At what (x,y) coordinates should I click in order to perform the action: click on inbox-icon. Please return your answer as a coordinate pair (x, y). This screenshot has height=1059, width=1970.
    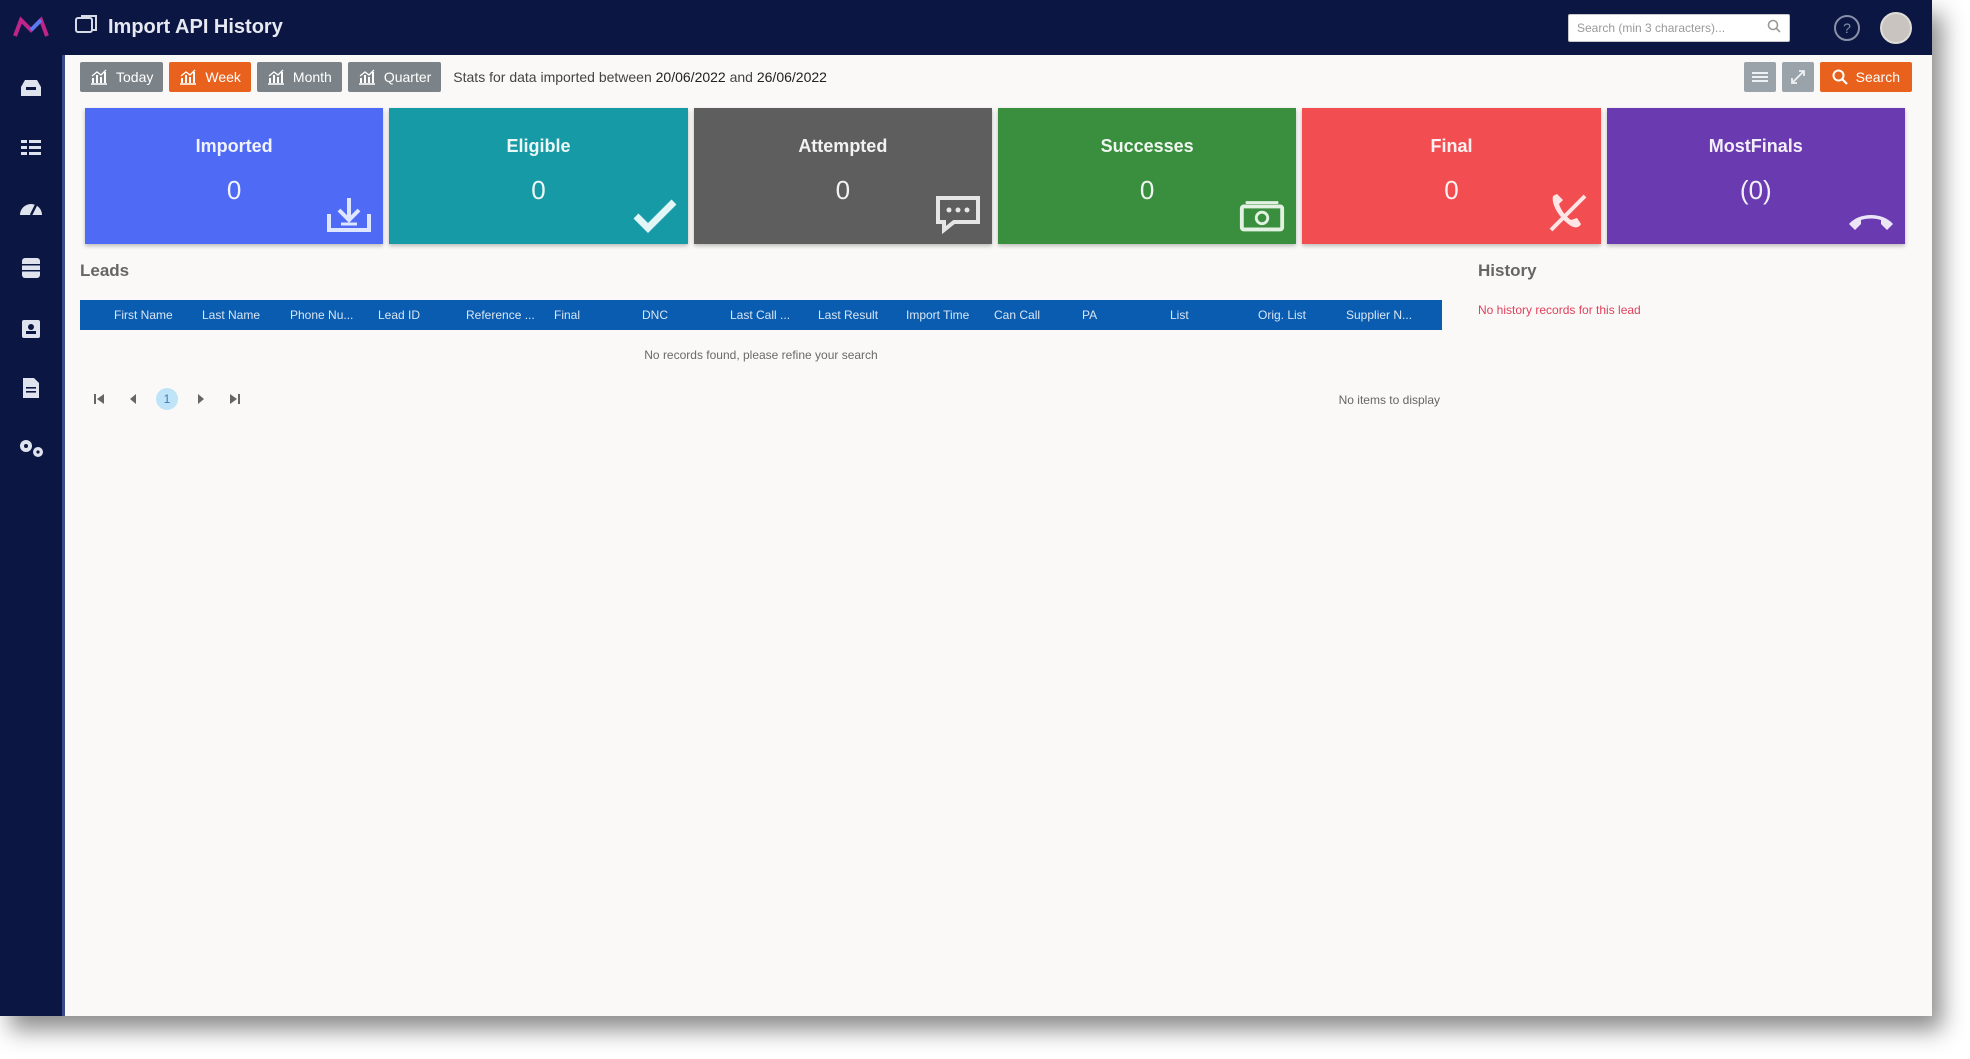
    Looking at the image, I should click on (31, 88).